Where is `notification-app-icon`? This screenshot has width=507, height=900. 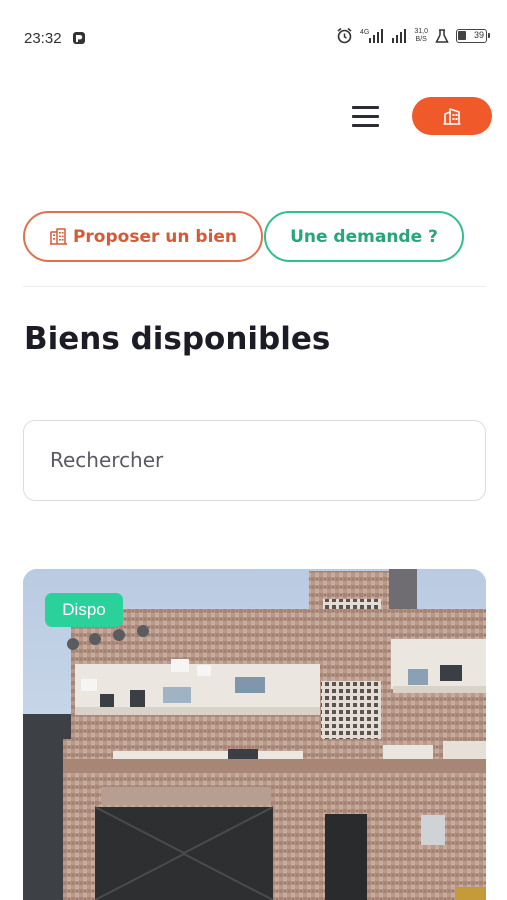
notification-app-icon is located at coordinates (79, 38).